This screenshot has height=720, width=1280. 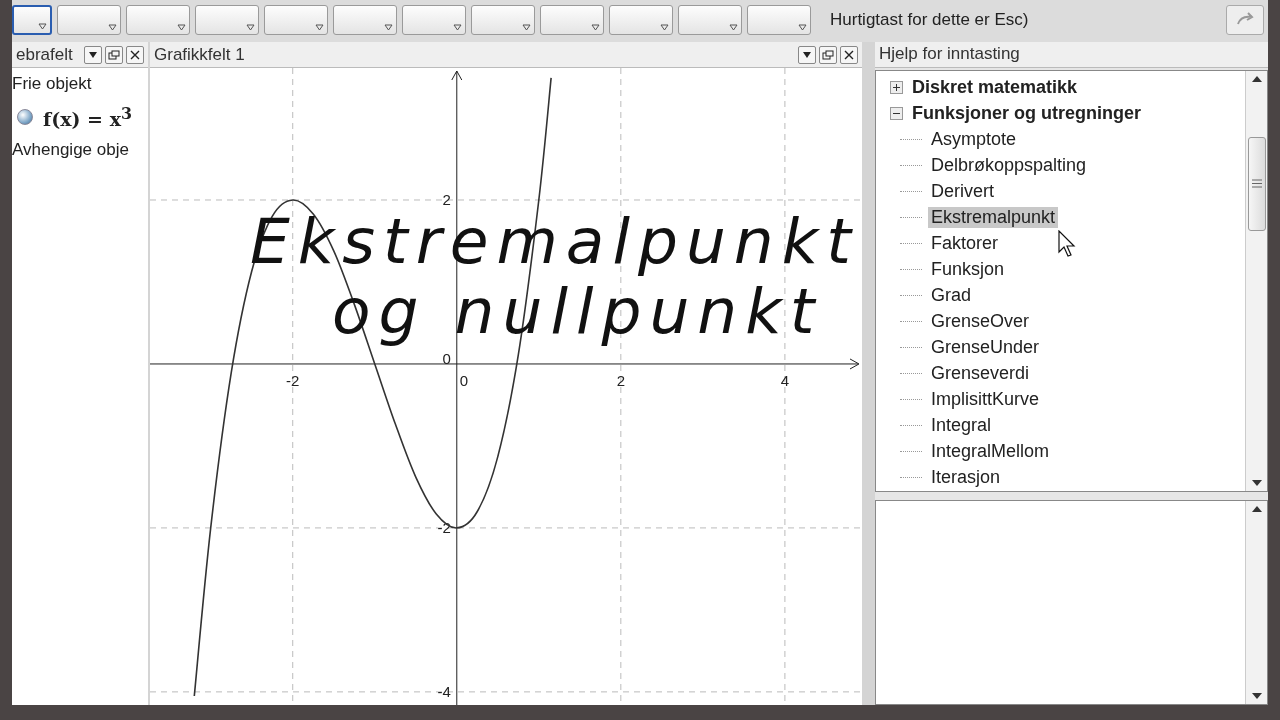 I want to click on tick-label: -4, so click(x=444, y=691).